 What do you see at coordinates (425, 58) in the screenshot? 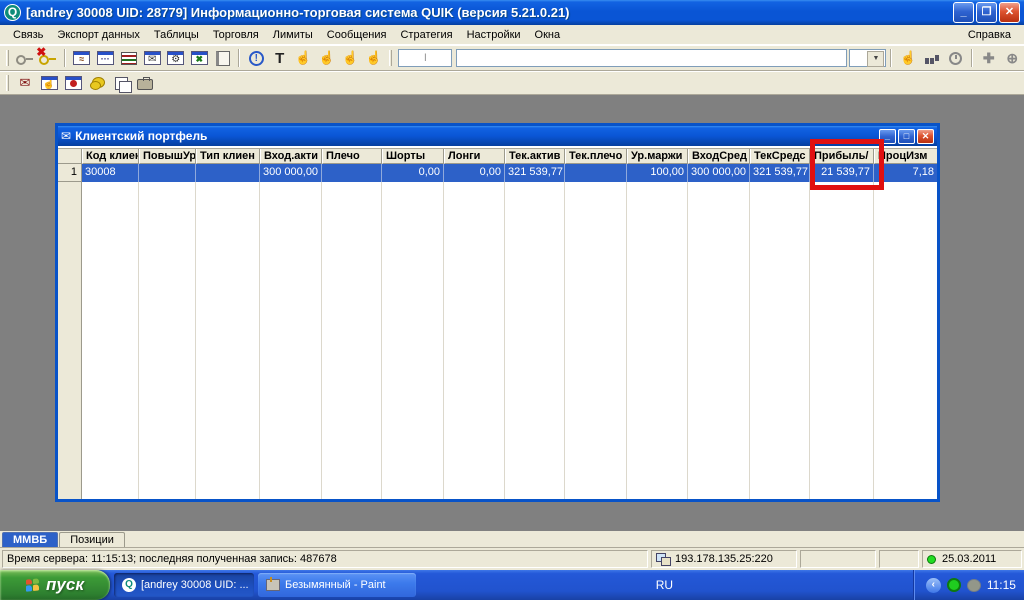
I see `style-box: I` at bounding box center [425, 58].